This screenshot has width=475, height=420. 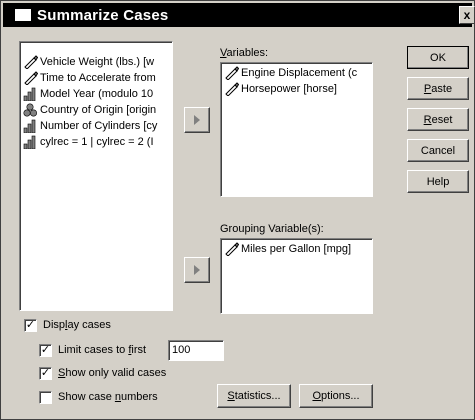 I want to click on cancel-button: Cancel, so click(x=438, y=150).